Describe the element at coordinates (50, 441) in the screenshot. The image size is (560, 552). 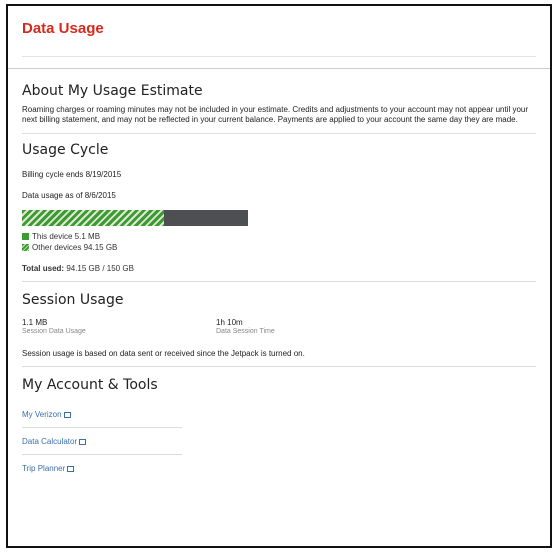
I see `data-calculator-link-label: Data Calculator` at that location.